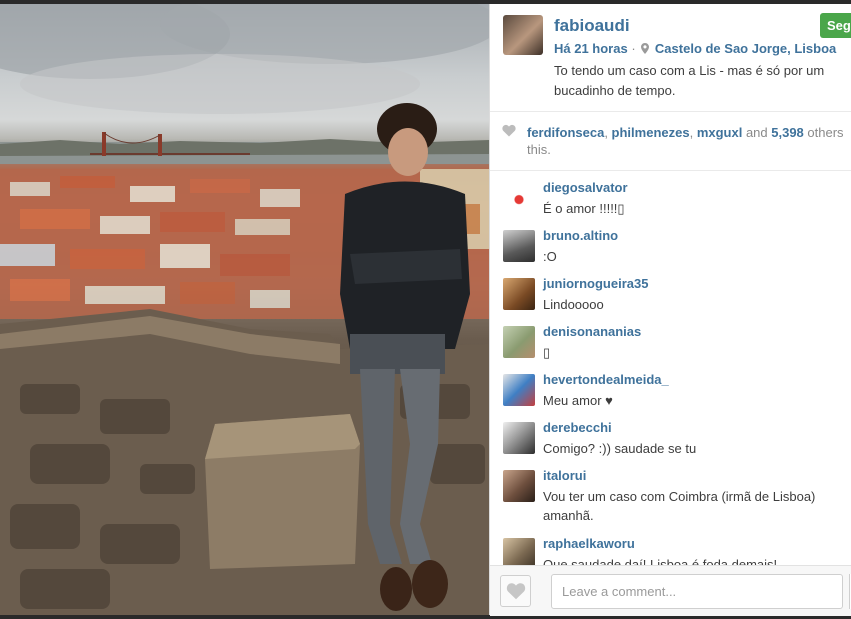 This screenshot has height=619, width=851. What do you see at coordinates (720, 132) in the screenshot?
I see `liker-link: mxguxl` at bounding box center [720, 132].